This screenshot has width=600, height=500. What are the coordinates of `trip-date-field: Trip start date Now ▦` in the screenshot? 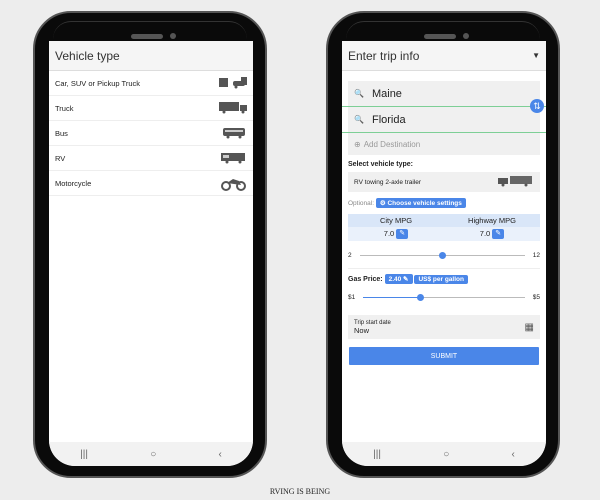 It's located at (444, 327).